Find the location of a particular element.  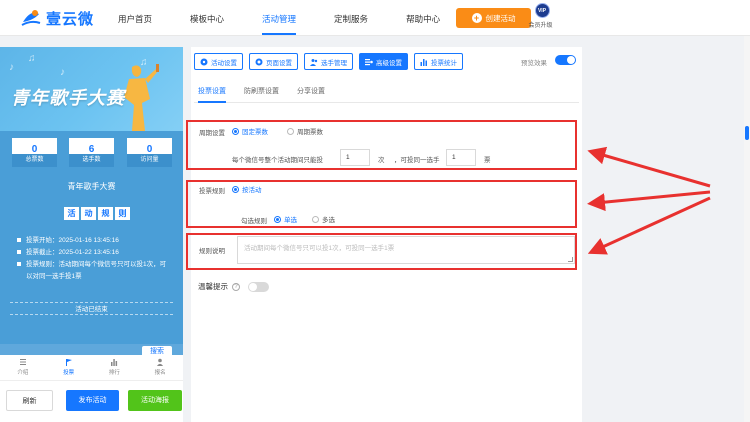

logo-text: 壹云微 is located at coordinates (70, 19).